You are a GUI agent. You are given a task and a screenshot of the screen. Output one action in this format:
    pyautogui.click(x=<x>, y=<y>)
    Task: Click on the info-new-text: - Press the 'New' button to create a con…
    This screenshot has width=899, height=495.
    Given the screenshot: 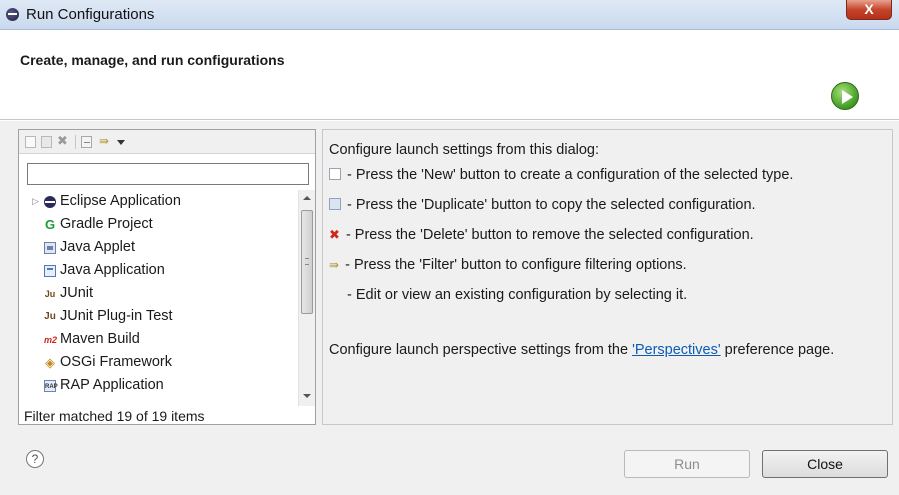 What is the action you would take?
    pyautogui.click(x=570, y=175)
    